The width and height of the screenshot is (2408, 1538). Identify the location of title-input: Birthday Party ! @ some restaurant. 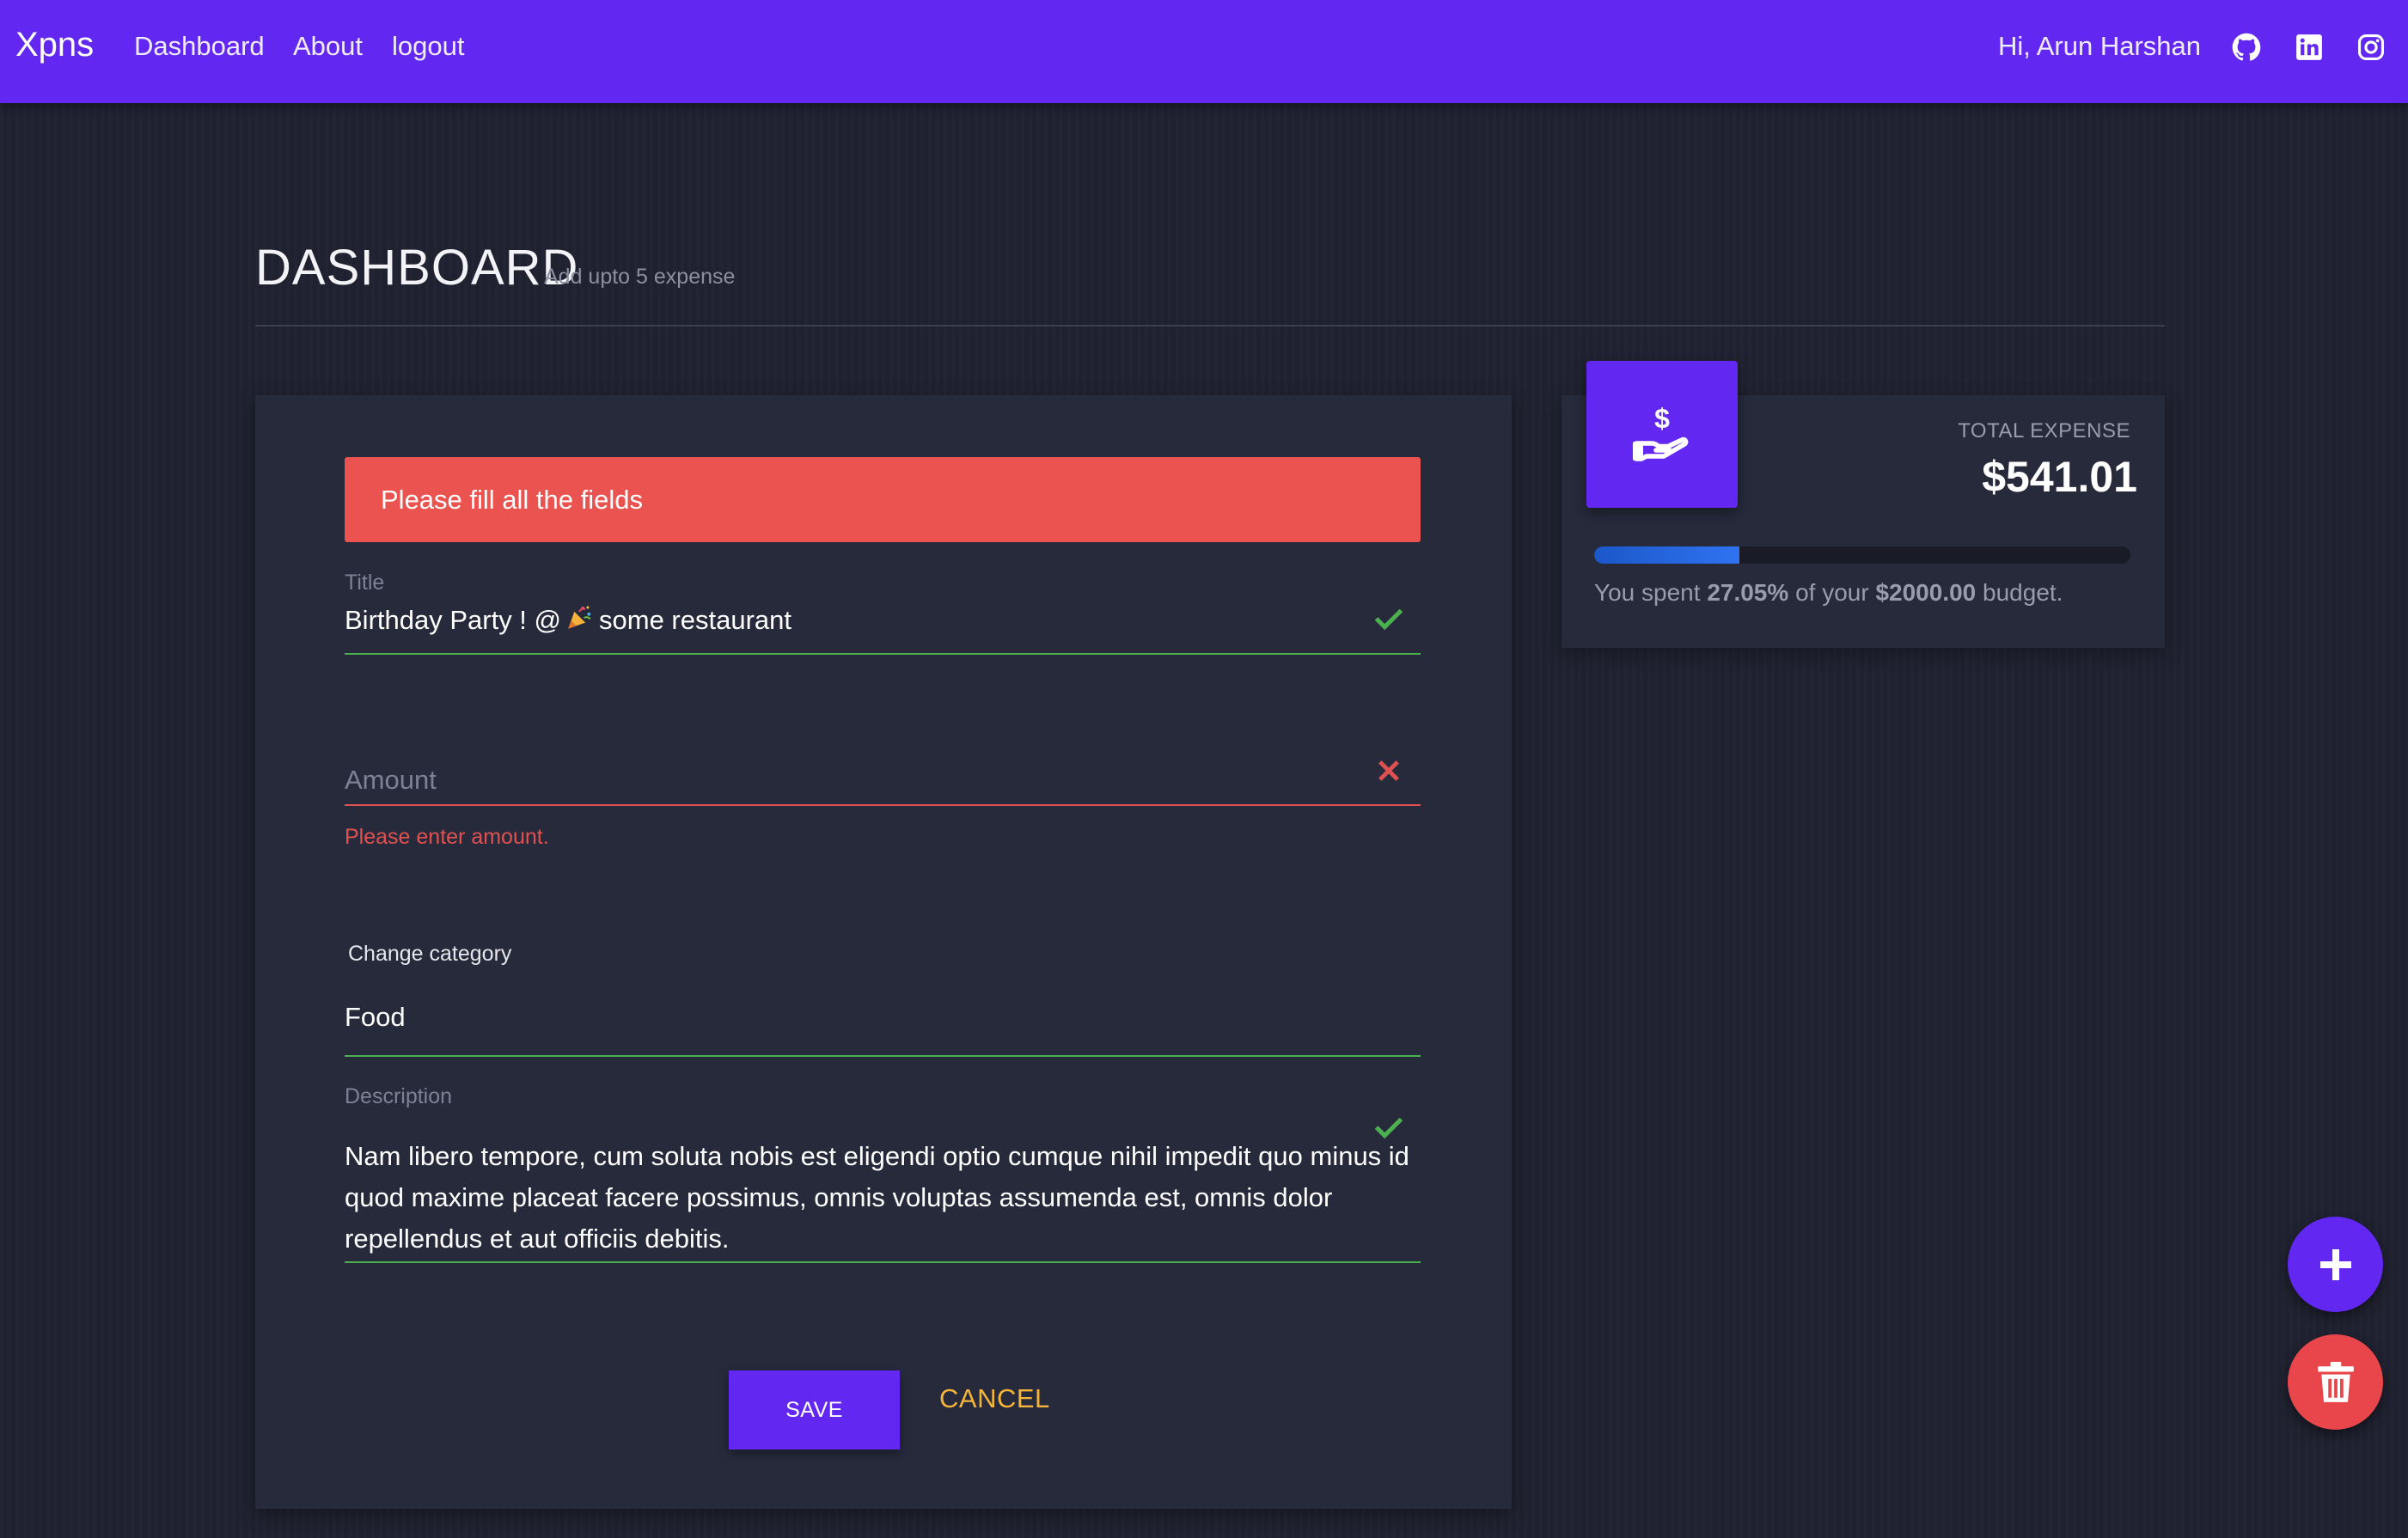
(568, 620).